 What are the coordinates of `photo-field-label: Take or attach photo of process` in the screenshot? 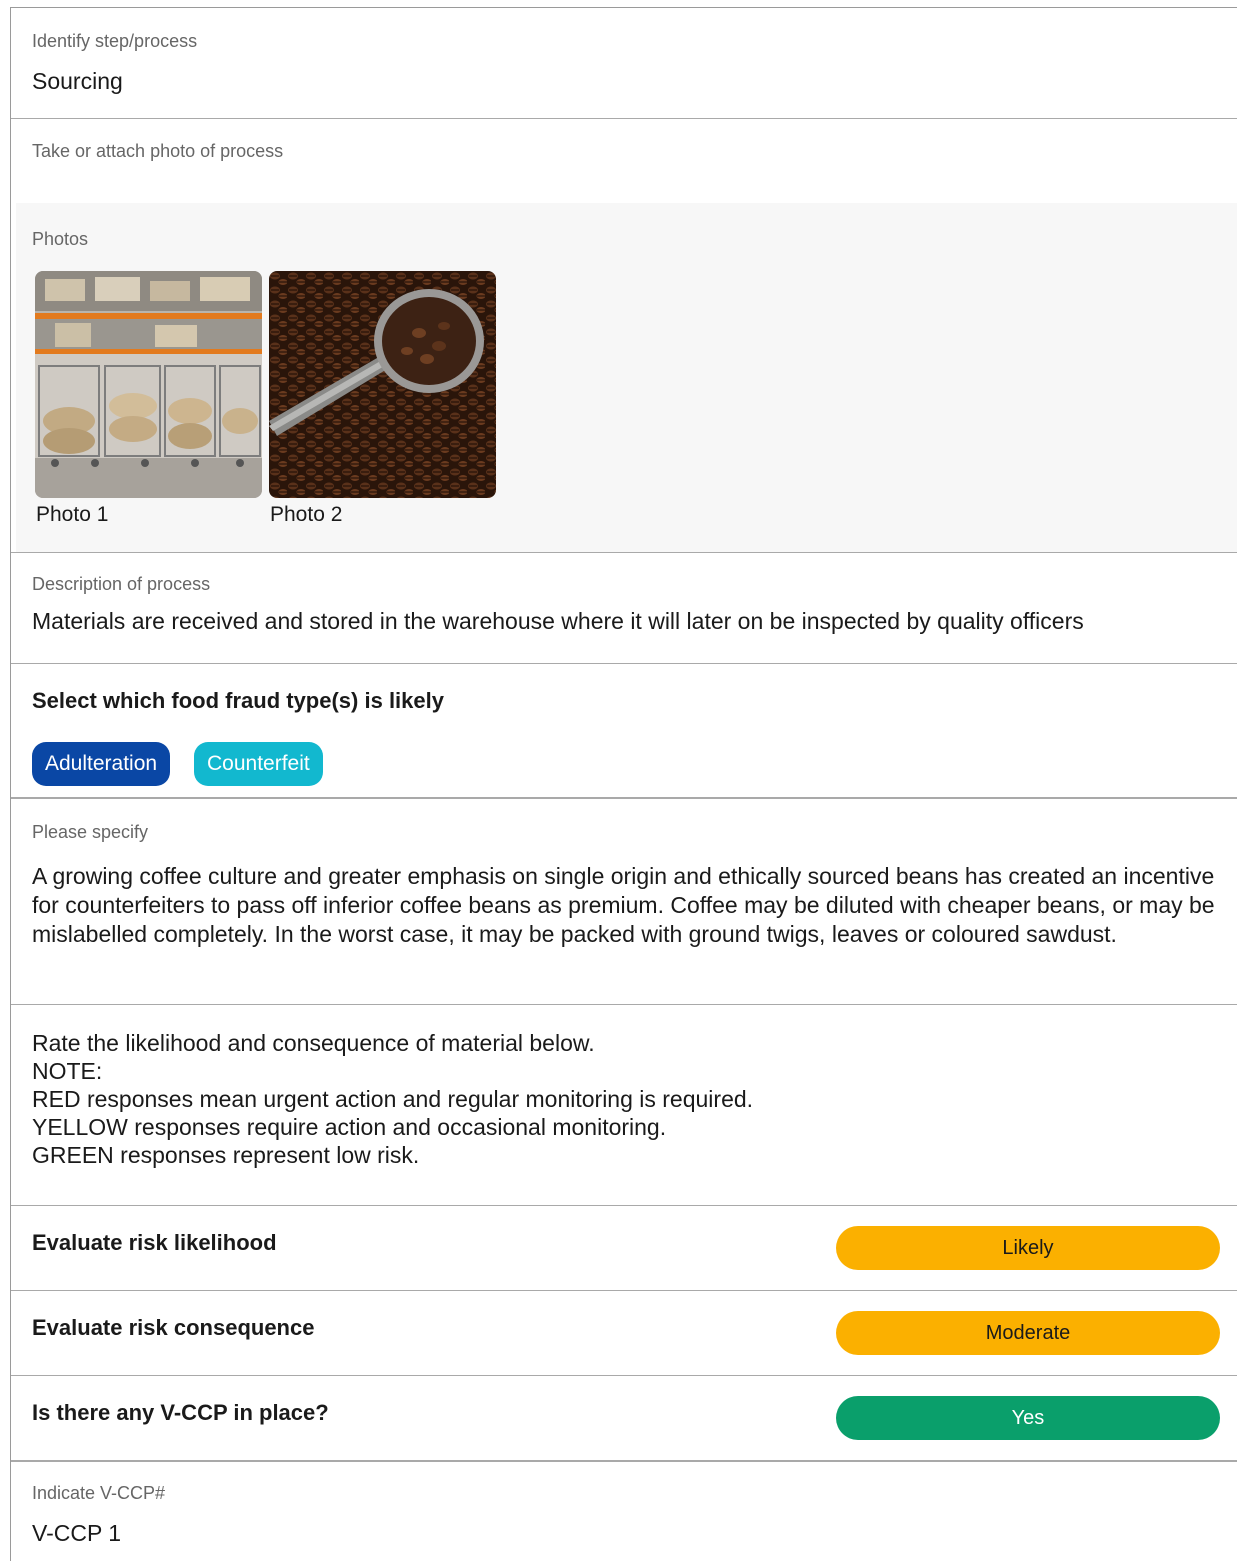 It's located at (158, 151).